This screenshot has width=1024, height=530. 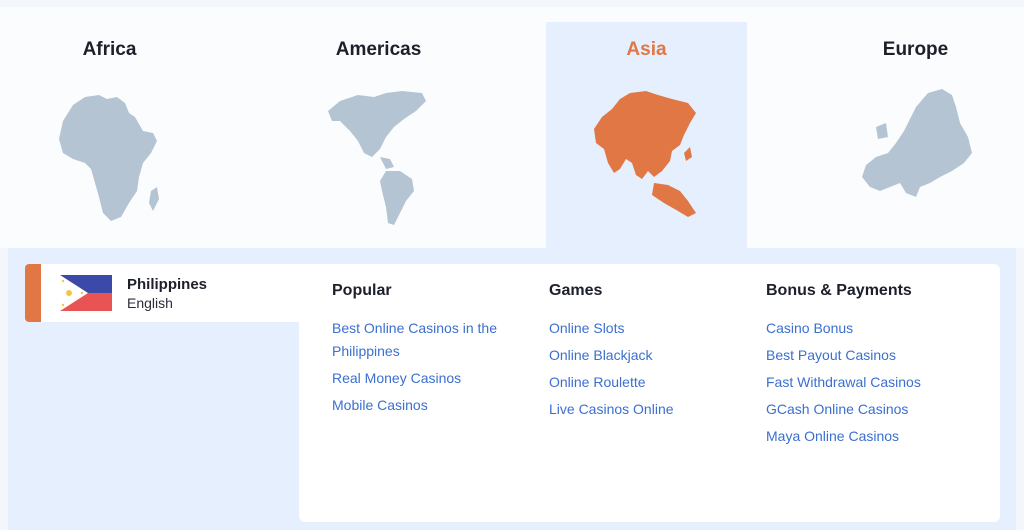 I want to click on link-best-online-casinos: Best Online Casinos in the Philippines, so click(x=427, y=340).